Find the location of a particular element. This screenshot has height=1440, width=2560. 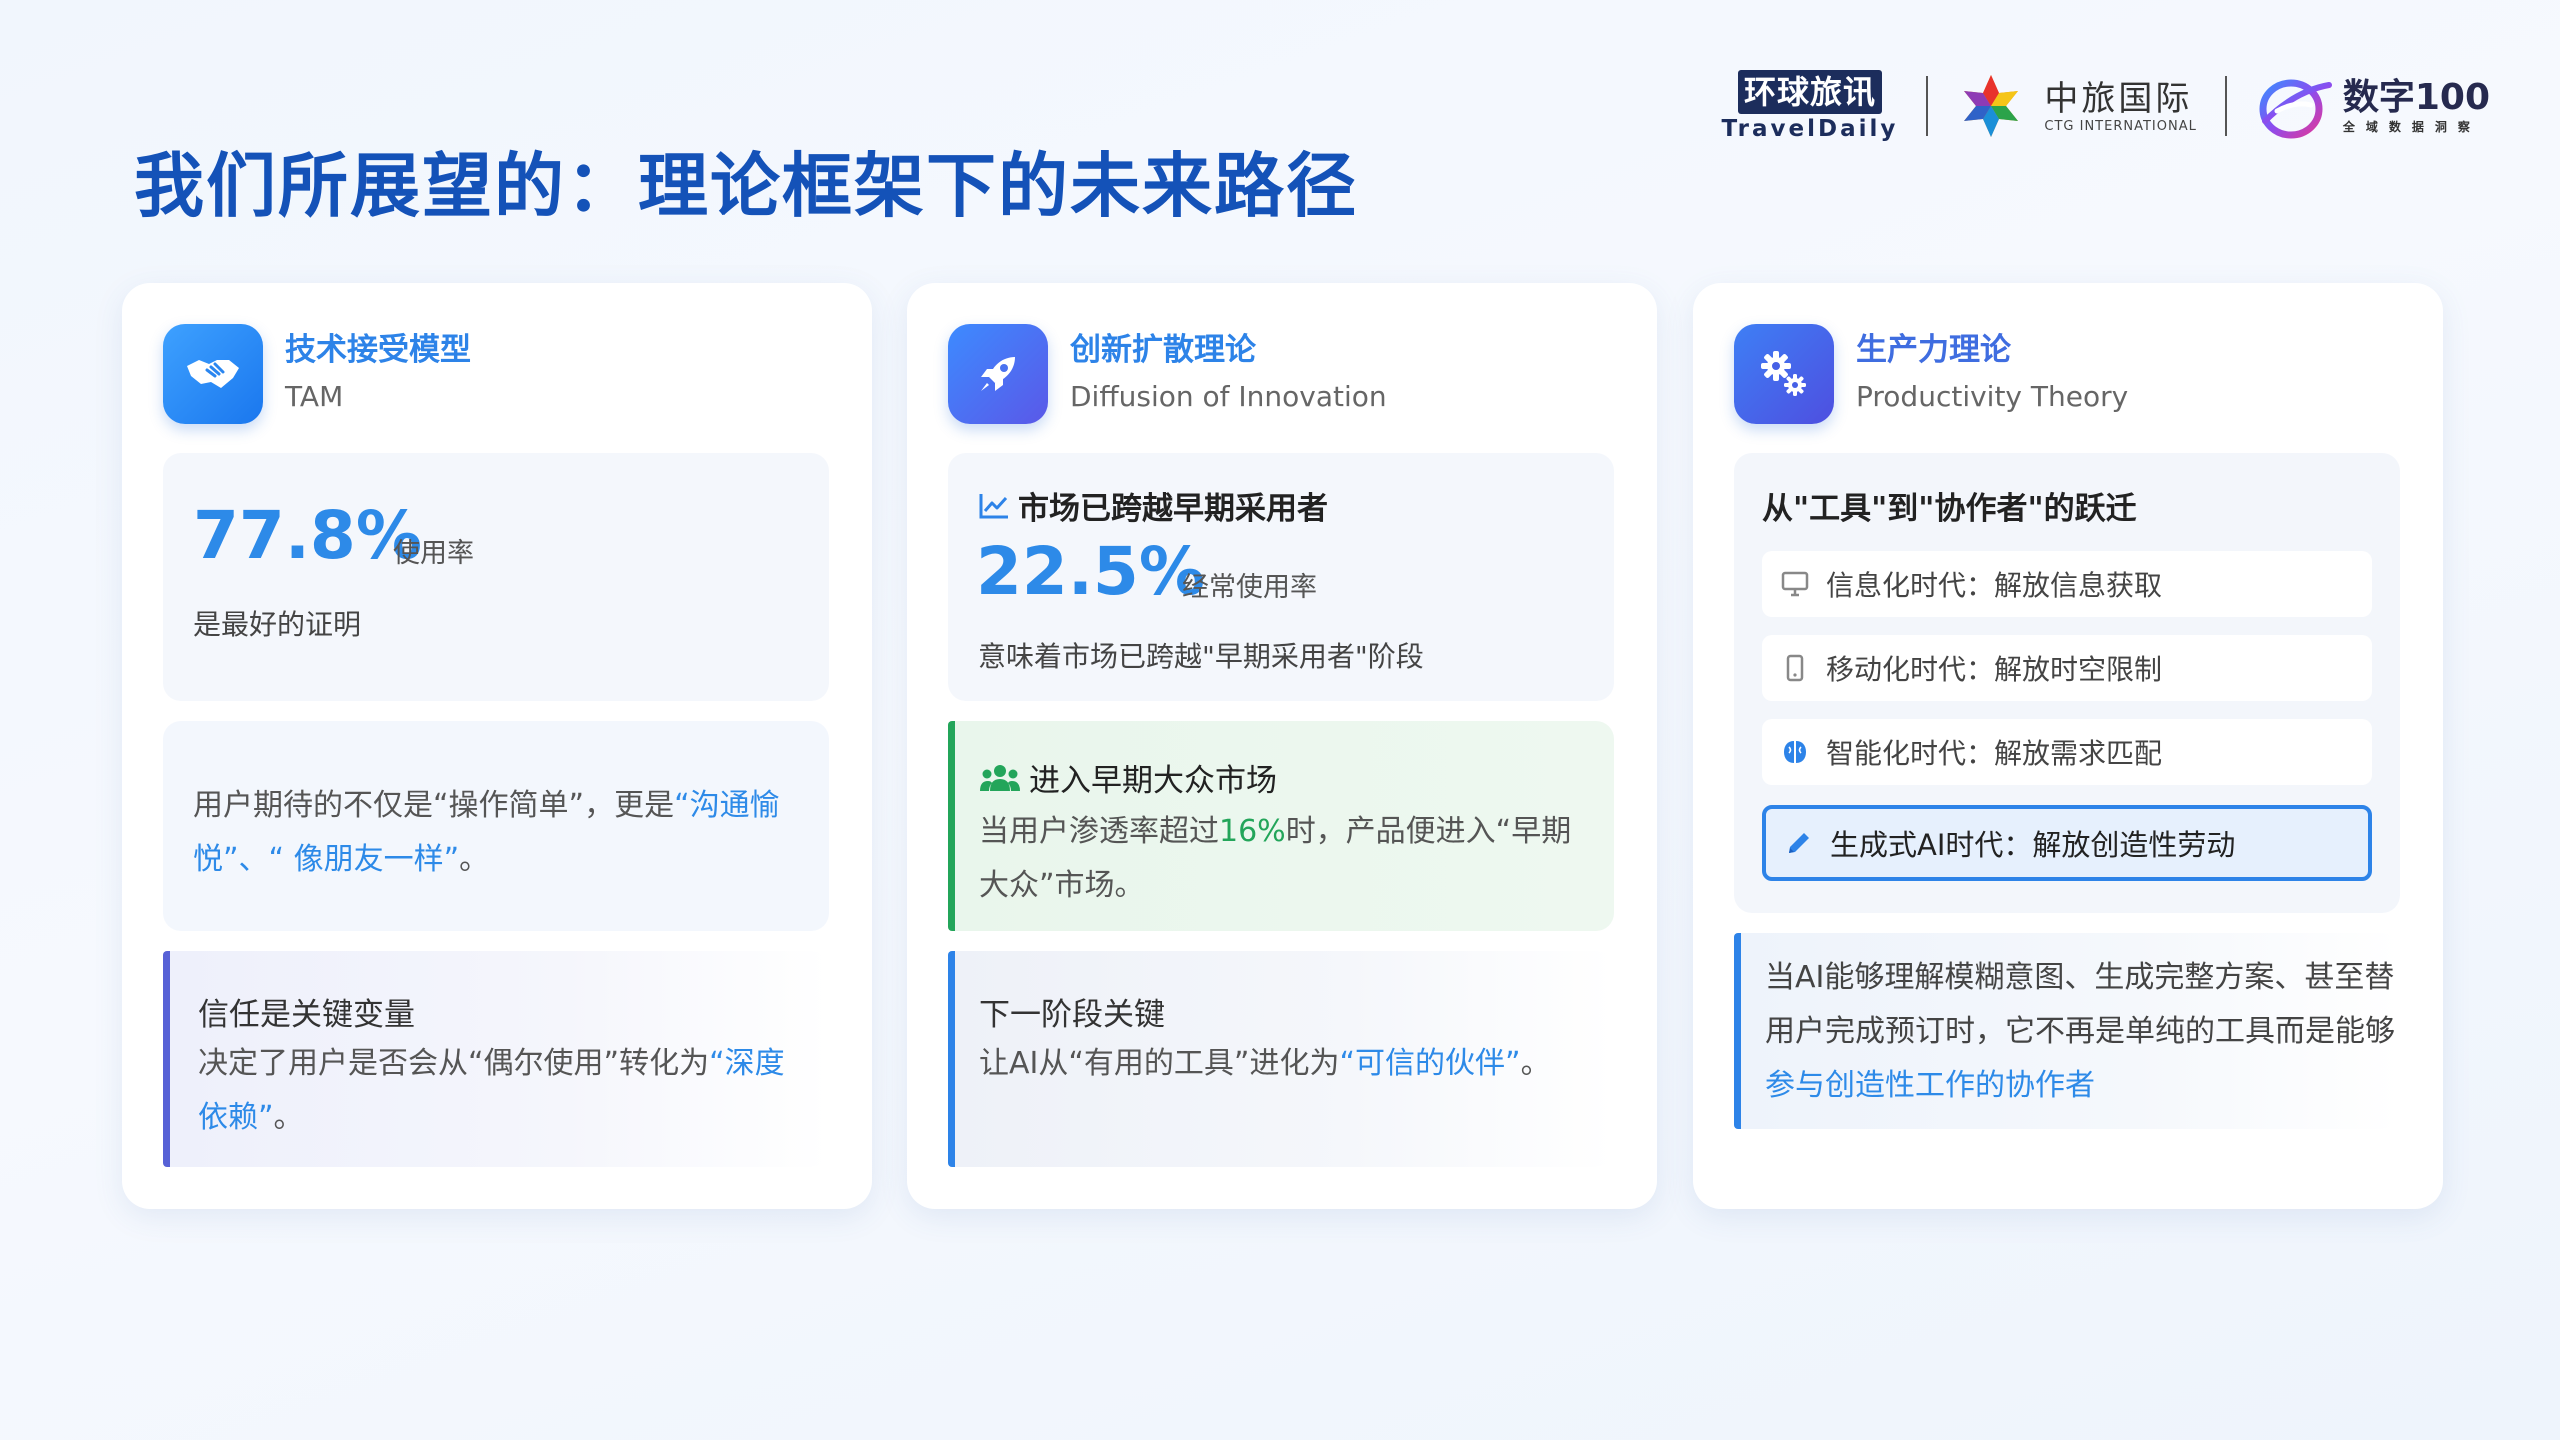

d100-logo: 数字100 全域数据洞察 is located at coordinates (2372, 106).